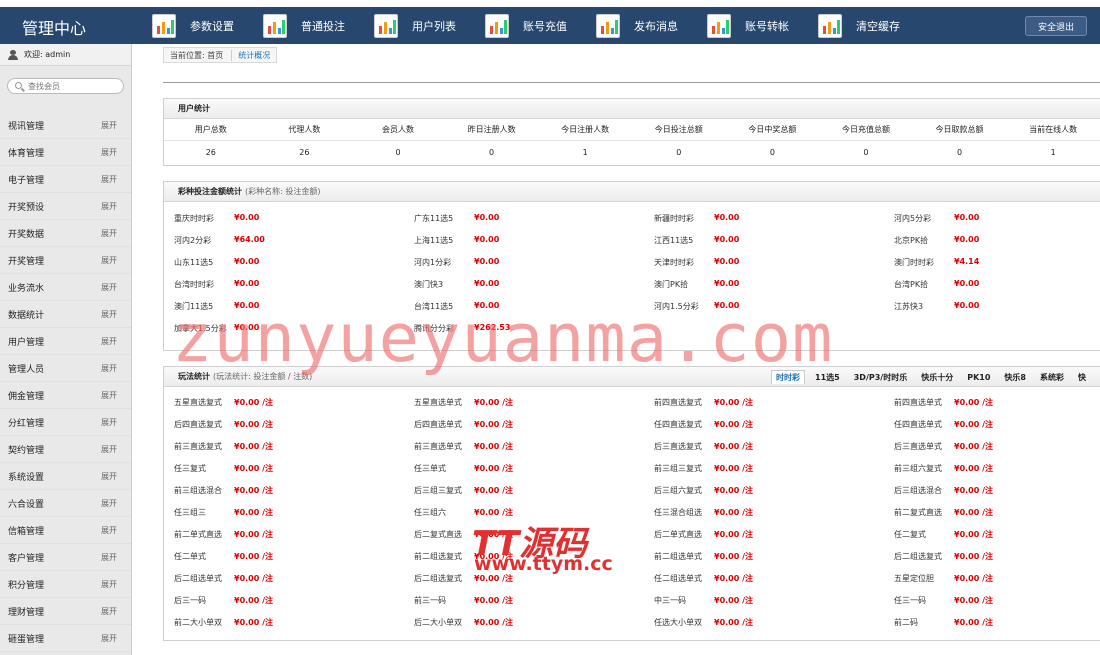 This screenshot has height=655, width=1100. Describe the element at coordinates (651, 25) in the screenshot. I see `top-nav-item: 发布消息` at that location.